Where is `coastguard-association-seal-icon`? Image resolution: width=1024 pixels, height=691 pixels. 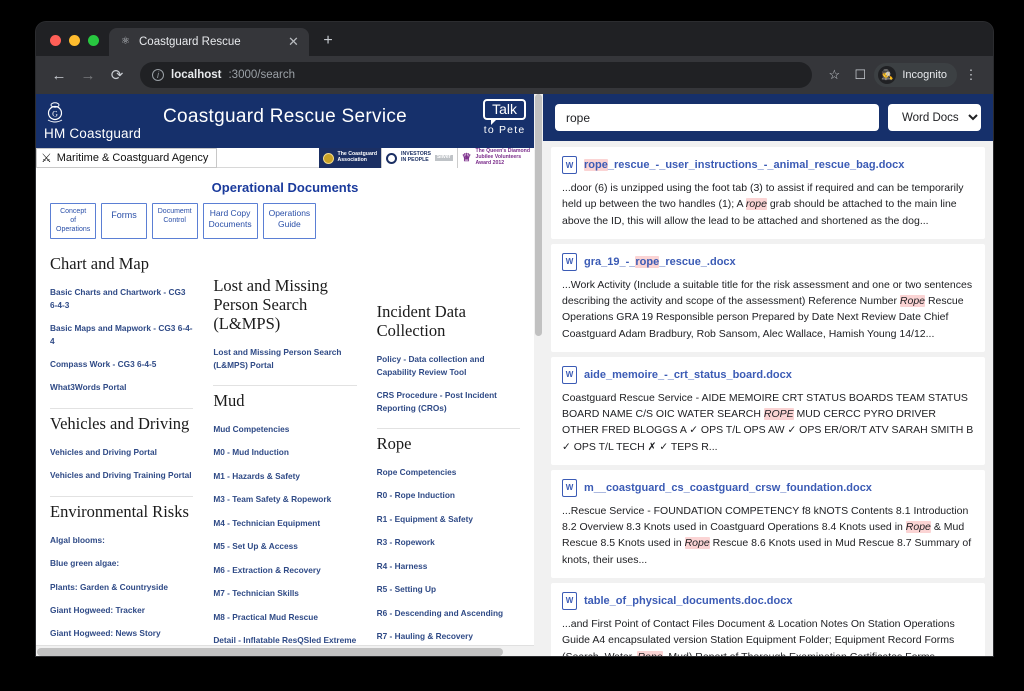
coastguard-association-seal-icon is located at coordinates (328, 158).